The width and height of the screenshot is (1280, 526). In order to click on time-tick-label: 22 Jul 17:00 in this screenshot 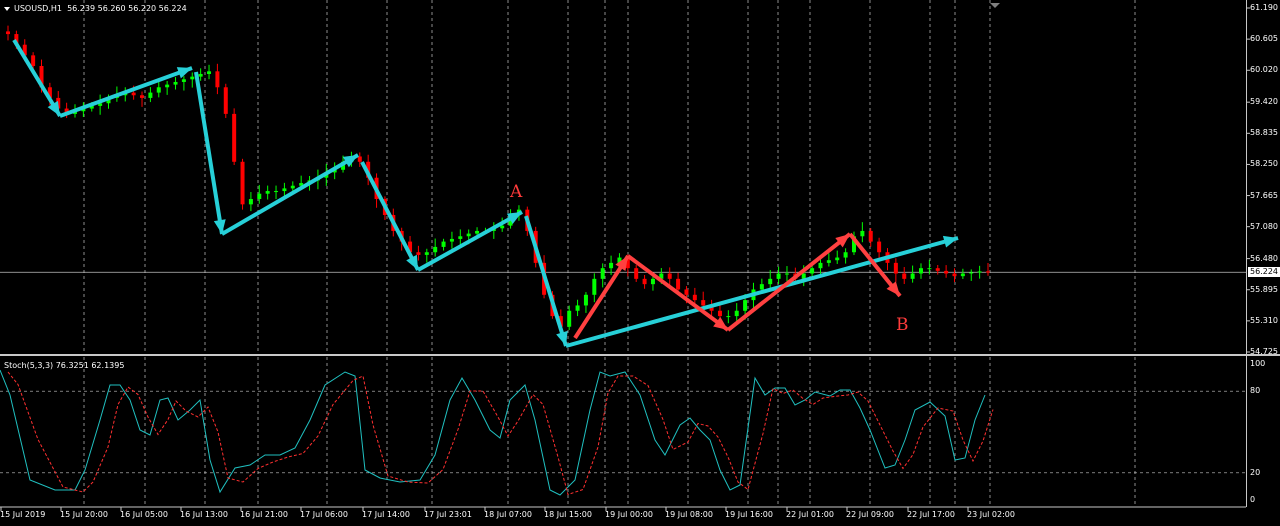, I will do `click(931, 514)`.